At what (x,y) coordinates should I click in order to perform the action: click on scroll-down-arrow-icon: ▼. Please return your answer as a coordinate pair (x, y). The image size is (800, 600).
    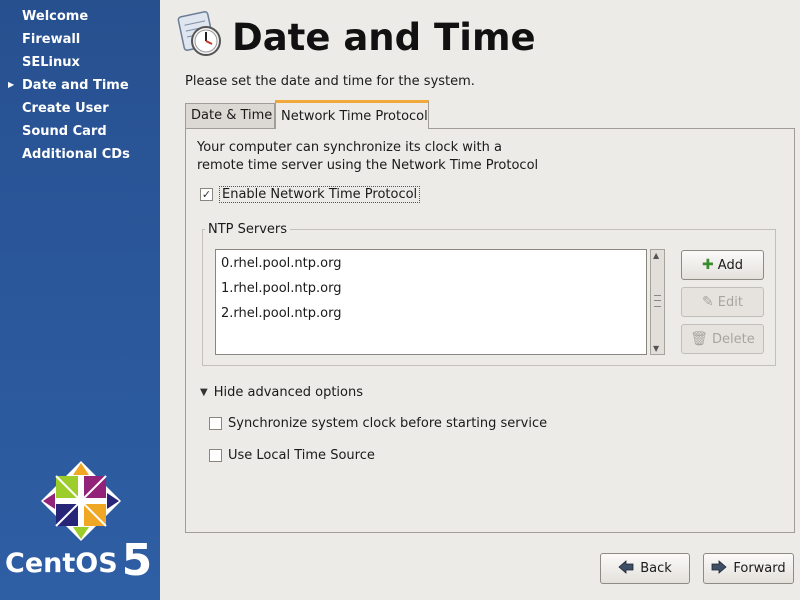
    Looking at the image, I should click on (656, 348).